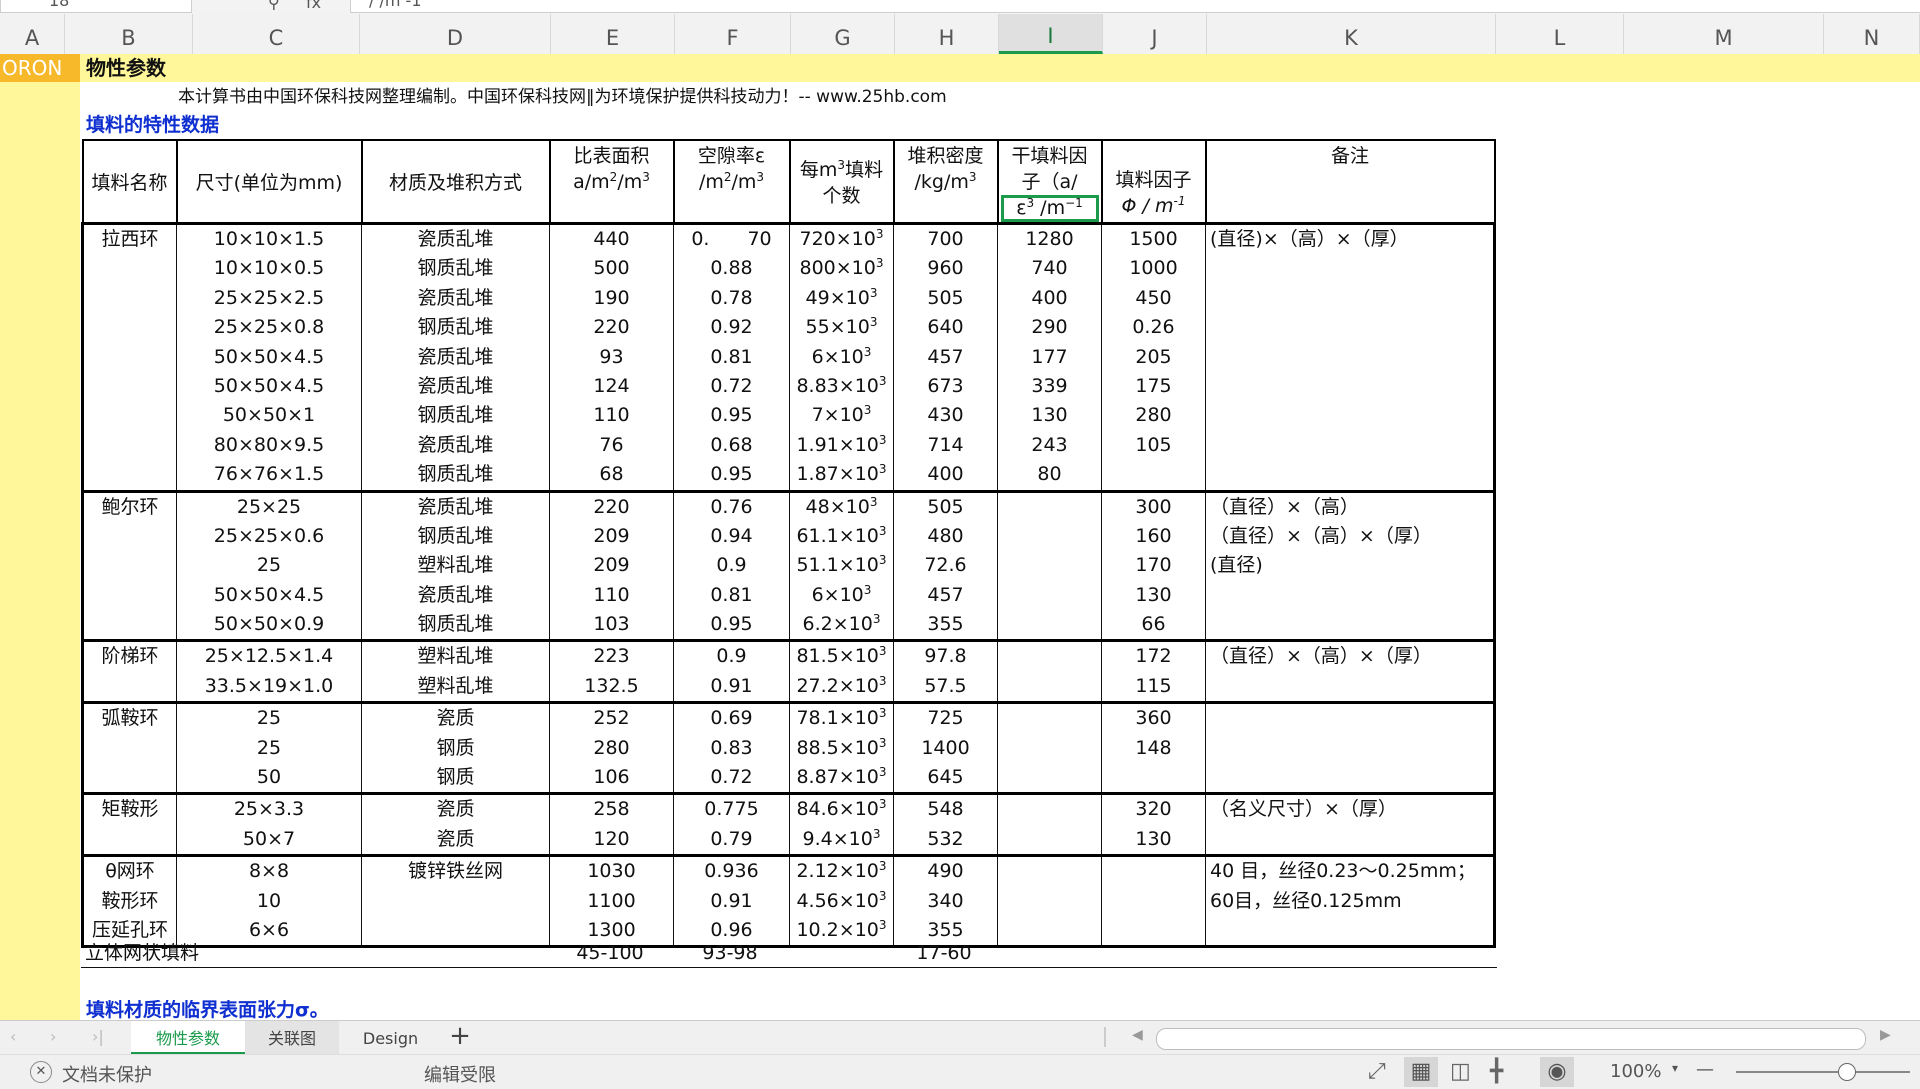 This screenshot has height=1089, width=1920. Describe the element at coordinates (460, 1038) in the screenshot. I see `add-sheet-button: +` at that location.